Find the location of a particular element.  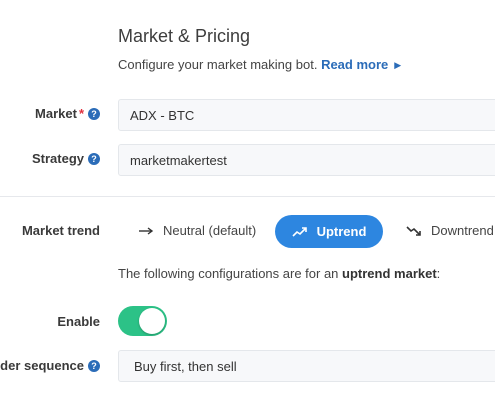

caret-right-icon: ▶ is located at coordinates (398, 65).